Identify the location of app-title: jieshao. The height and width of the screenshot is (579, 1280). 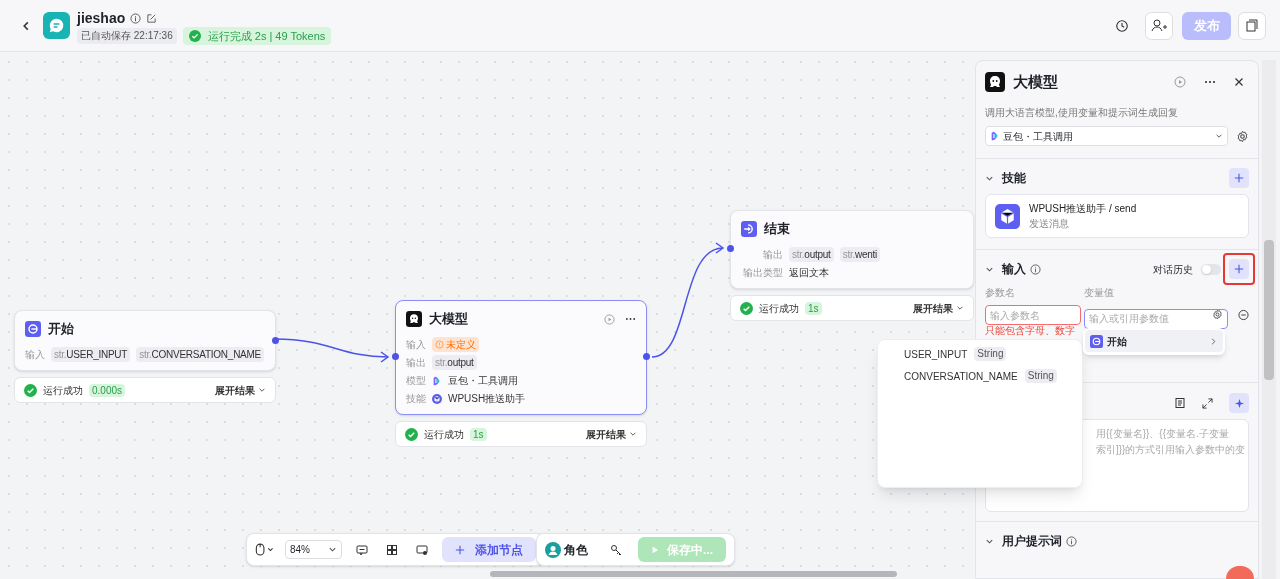
(101, 18).